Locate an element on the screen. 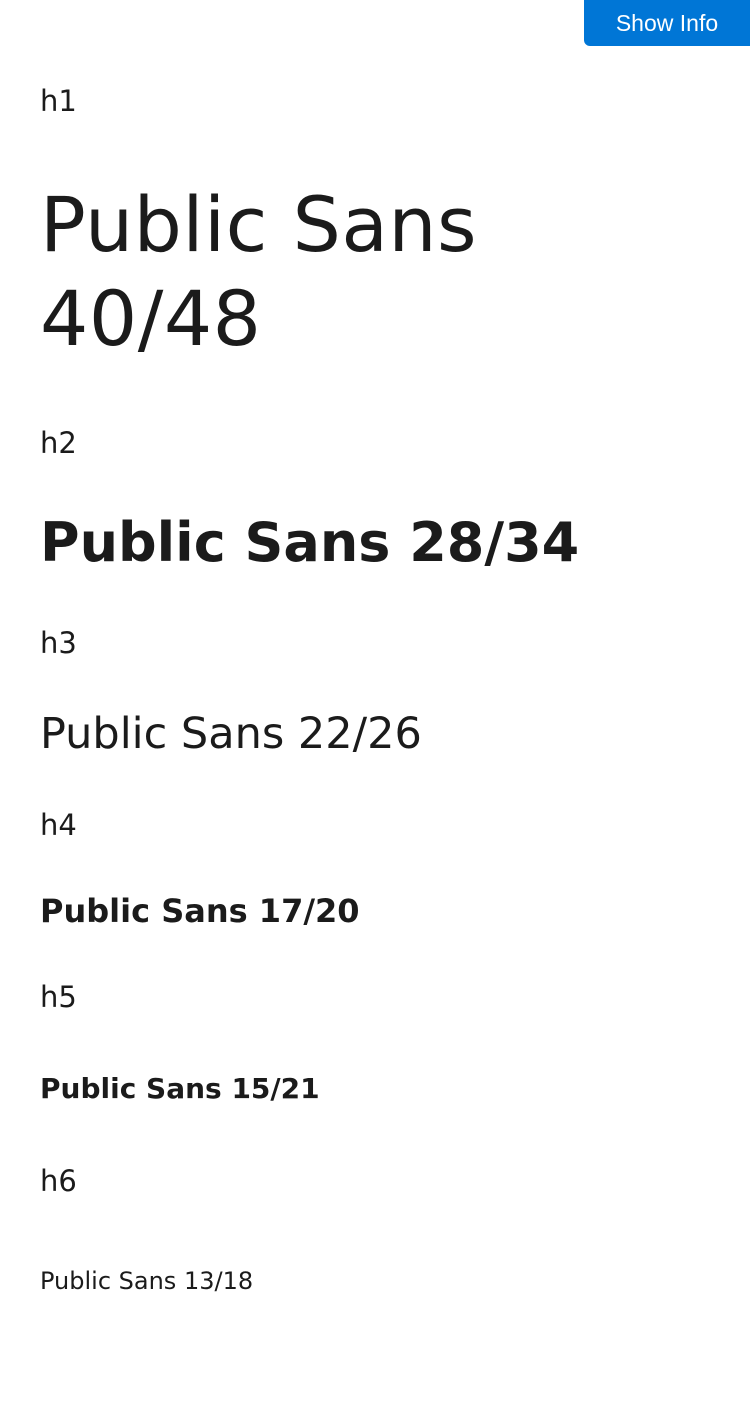 Image resolution: width=750 pixels, height=1402 pixels. specimen-sample-h1-line2: 40/48 is located at coordinates (151, 318).